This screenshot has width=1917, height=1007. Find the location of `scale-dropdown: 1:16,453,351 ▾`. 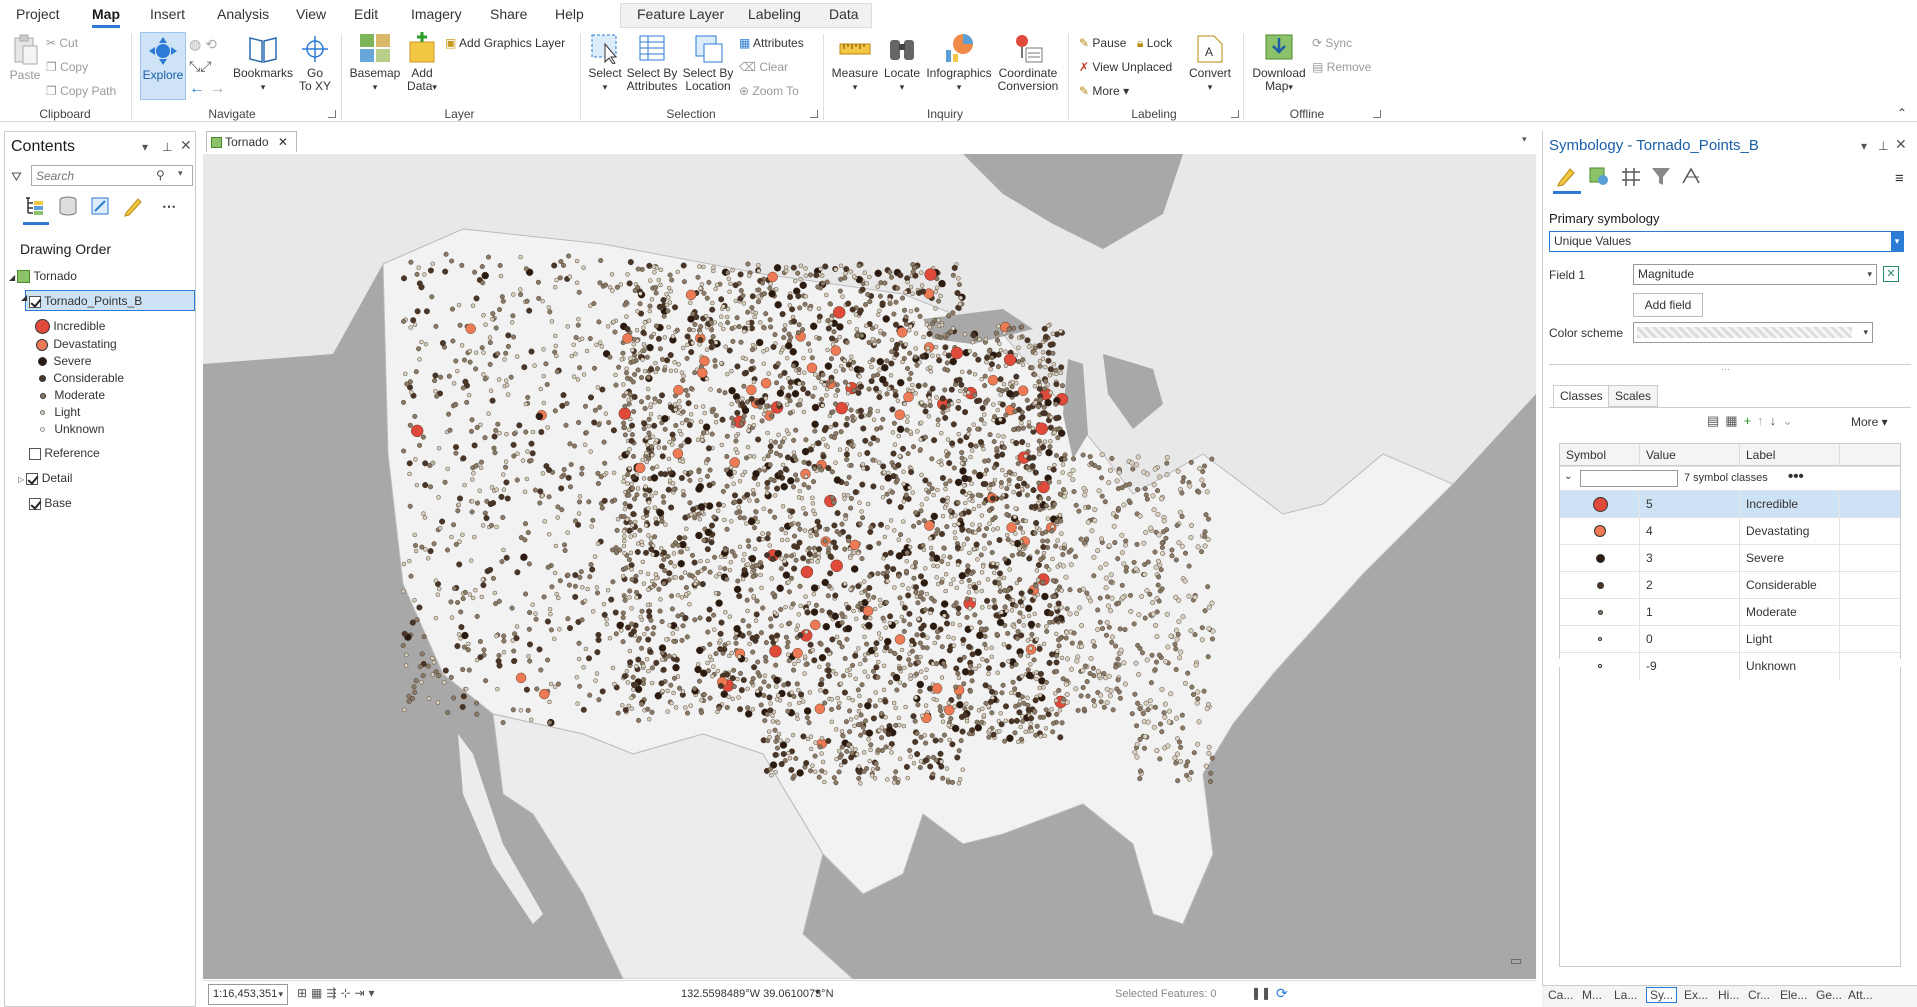

scale-dropdown: 1:16,453,351 ▾ is located at coordinates (248, 994).